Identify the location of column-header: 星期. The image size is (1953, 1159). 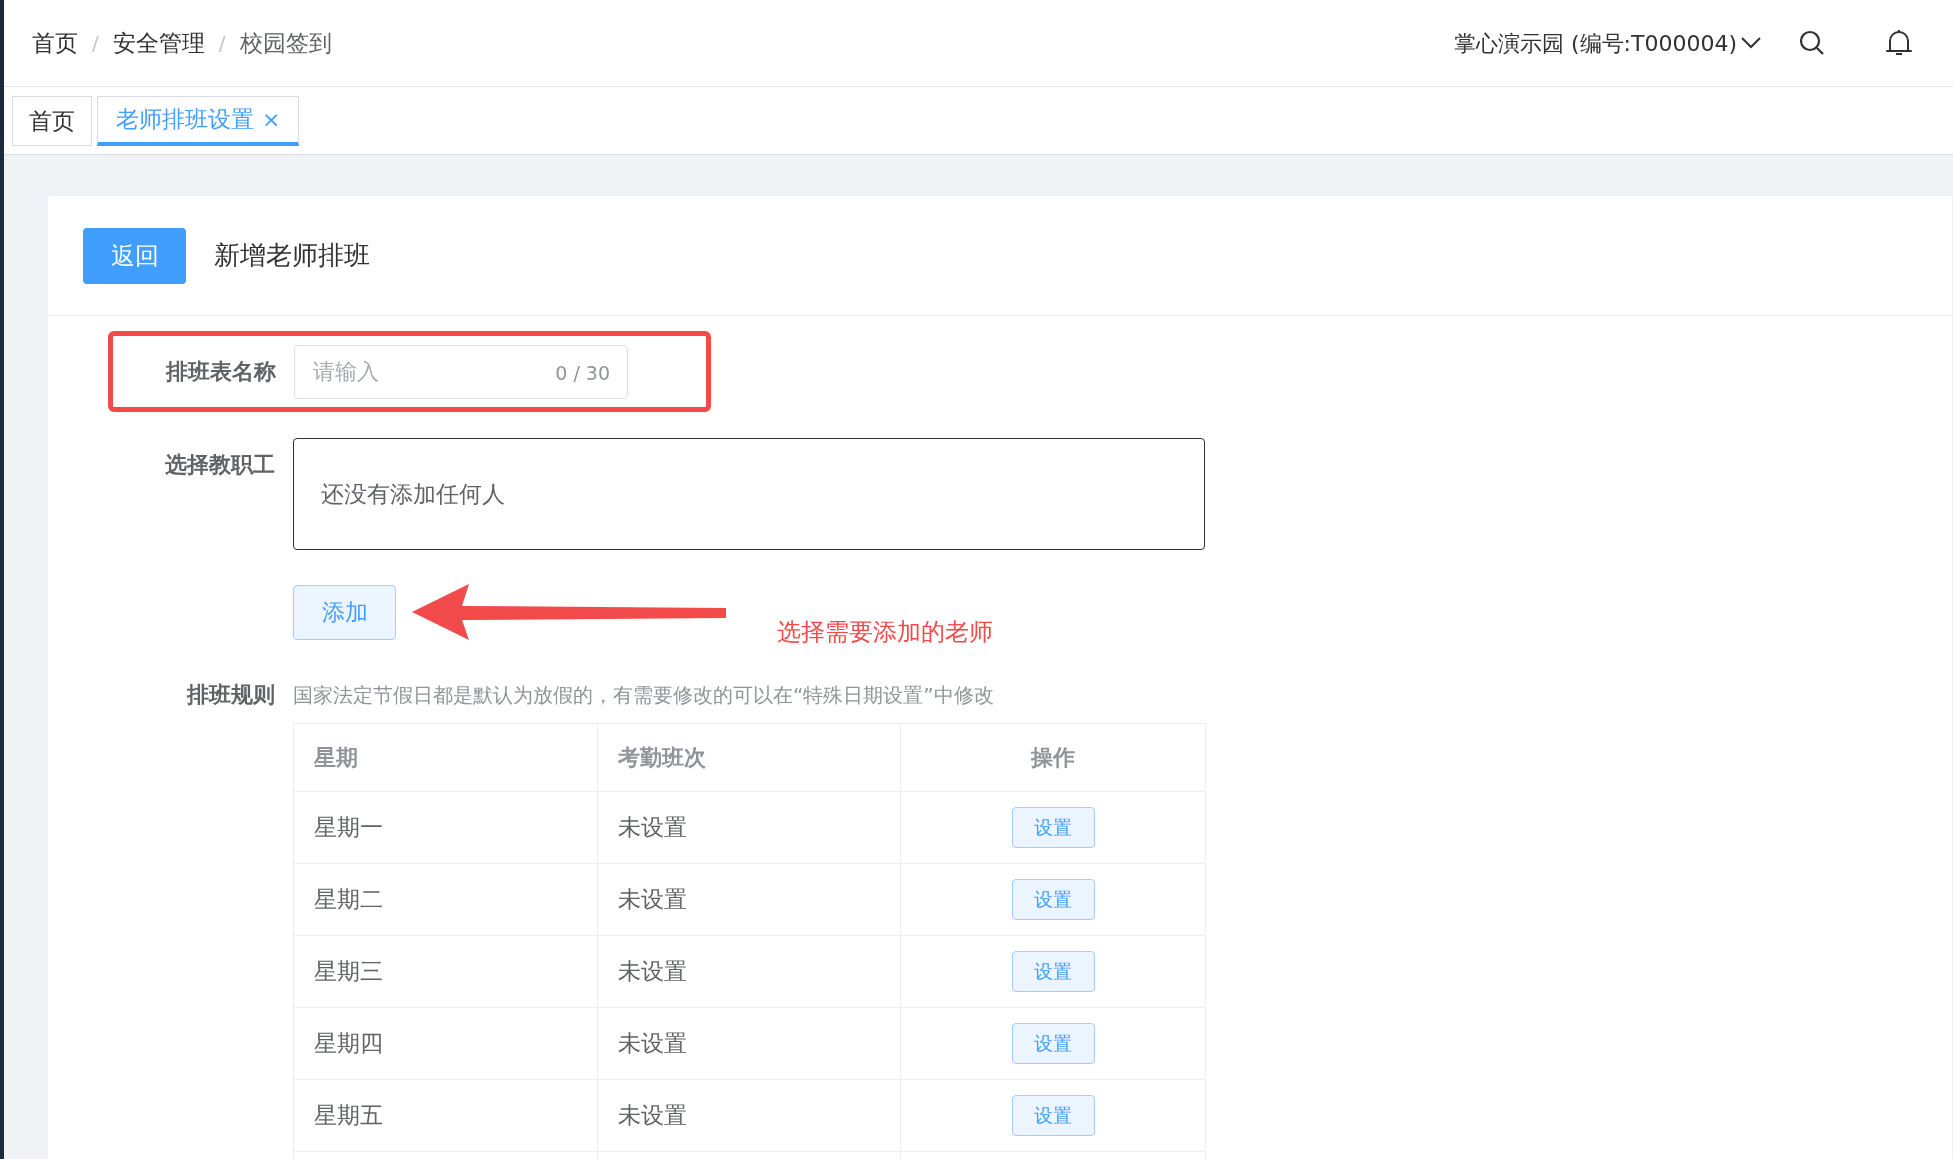
(336, 758).